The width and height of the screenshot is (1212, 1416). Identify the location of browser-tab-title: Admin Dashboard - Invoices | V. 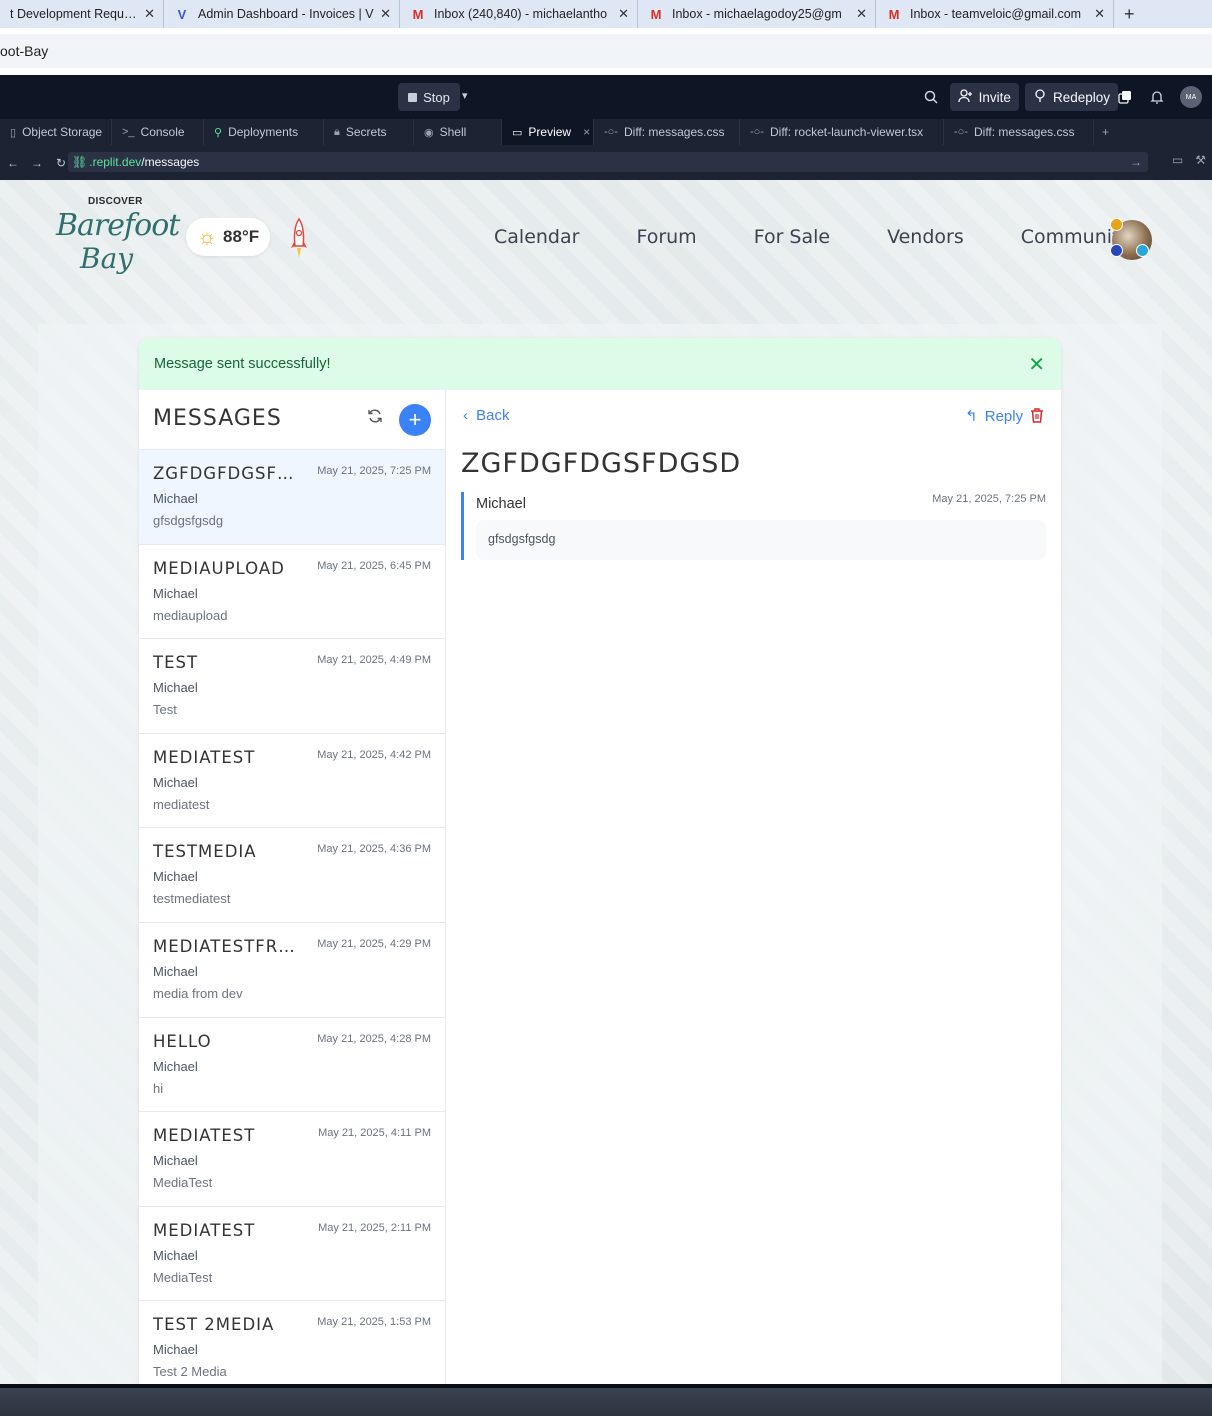
(286, 14).